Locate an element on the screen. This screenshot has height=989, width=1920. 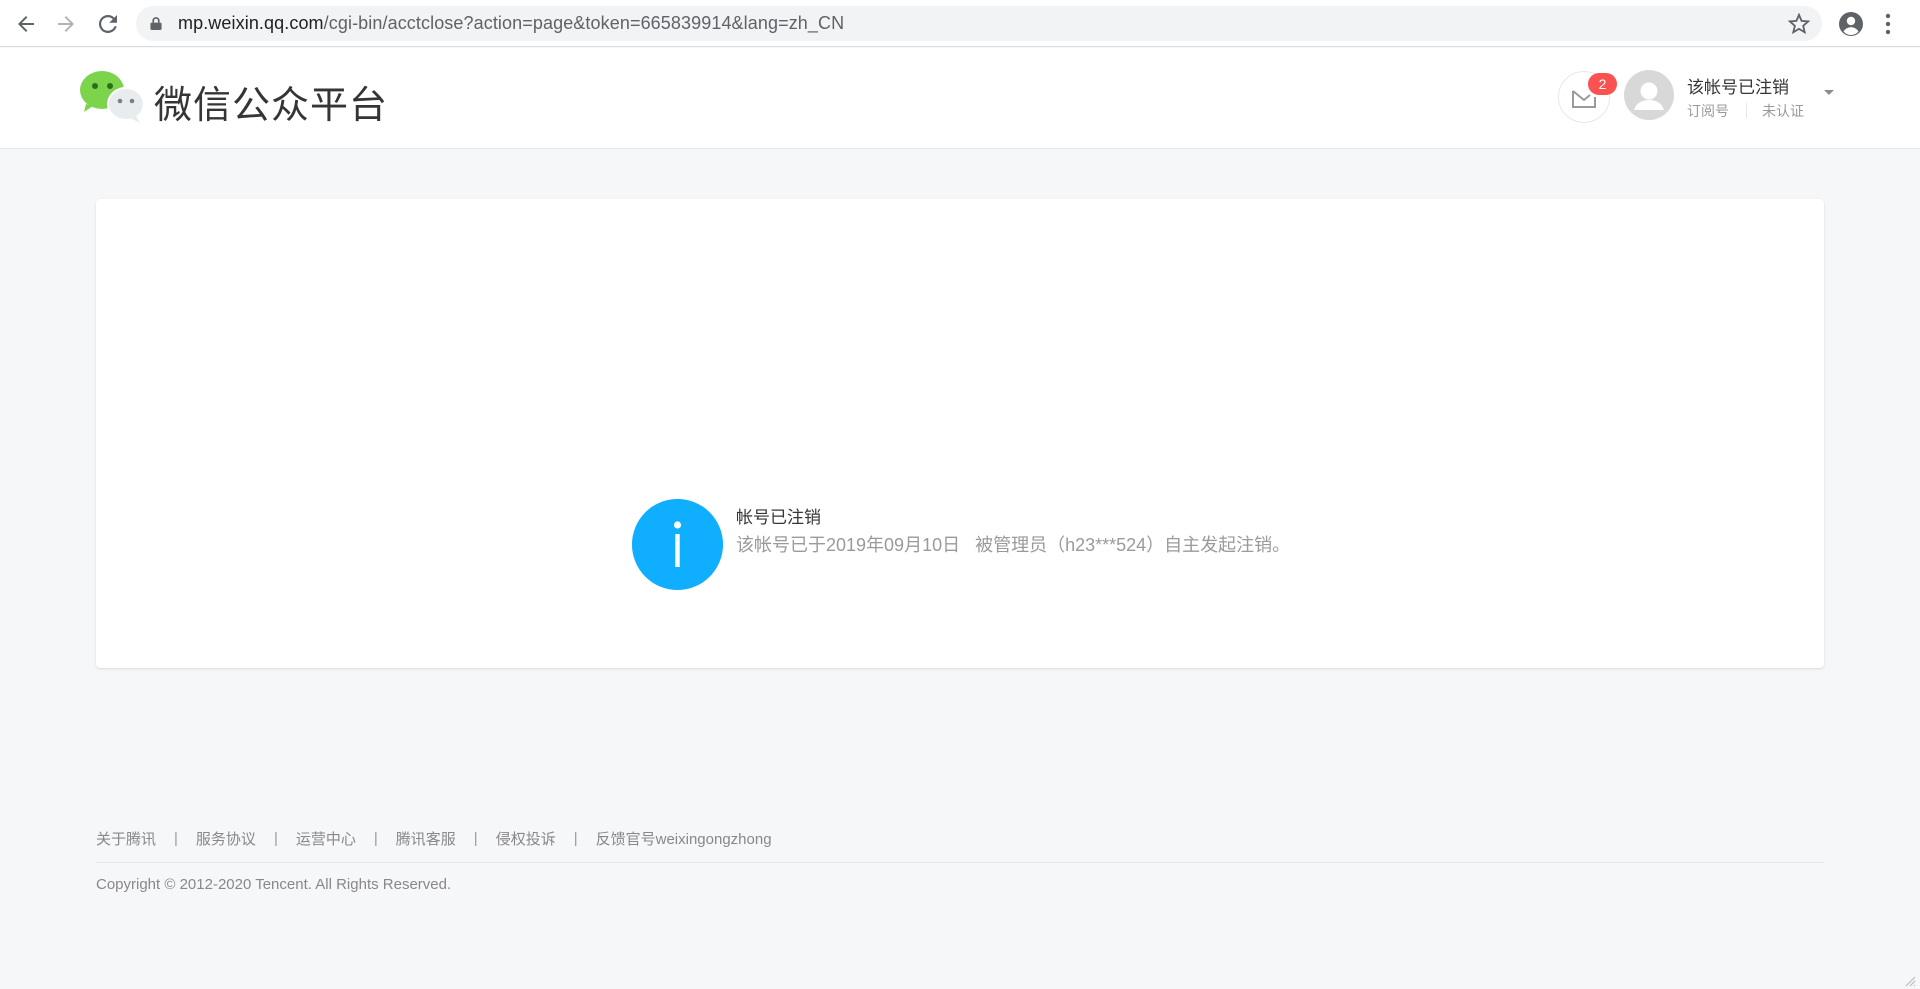
avatar is located at coordinates (1649, 95).